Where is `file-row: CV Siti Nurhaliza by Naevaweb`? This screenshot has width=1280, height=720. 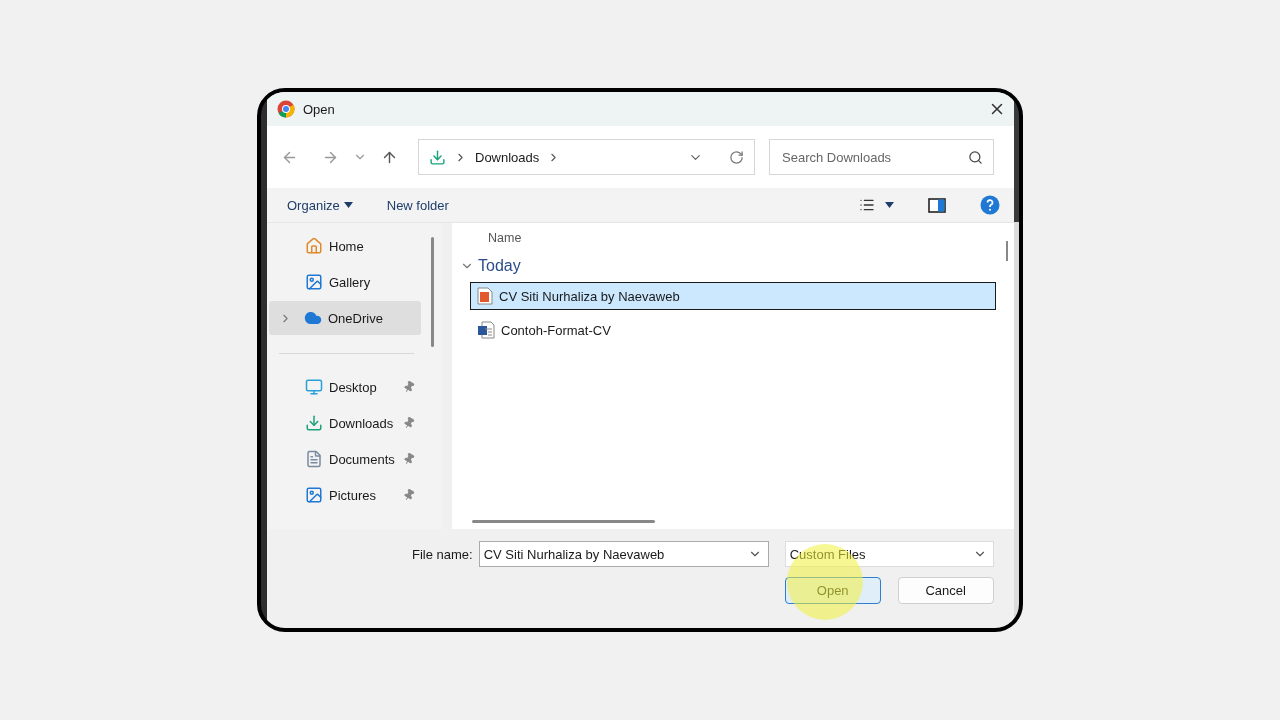 file-row: CV Siti Nurhaliza by Naevaweb is located at coordinates (733, 296).